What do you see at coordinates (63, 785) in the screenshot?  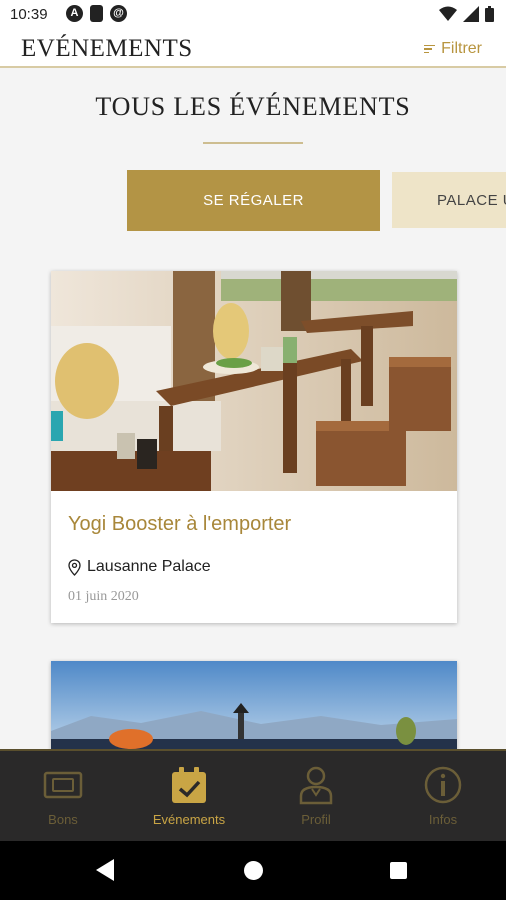 I see `ticket-icon` at bounding box center [63, 785].